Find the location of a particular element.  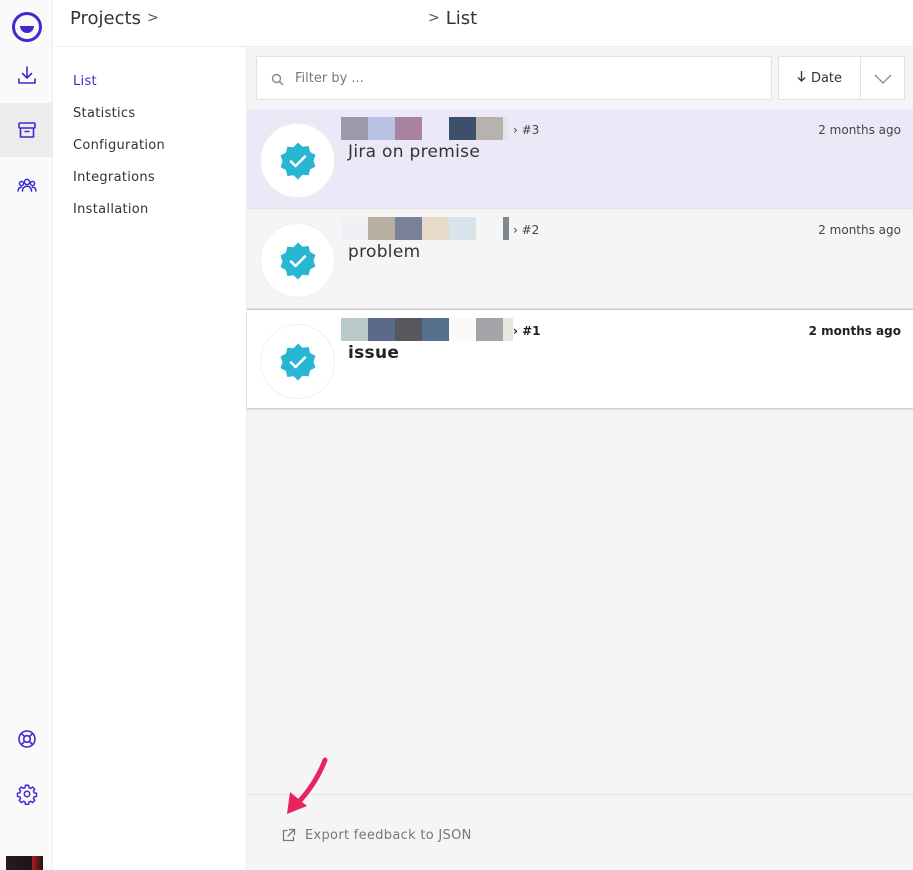

arrow-down-icon is located at coordinates (801, 78).